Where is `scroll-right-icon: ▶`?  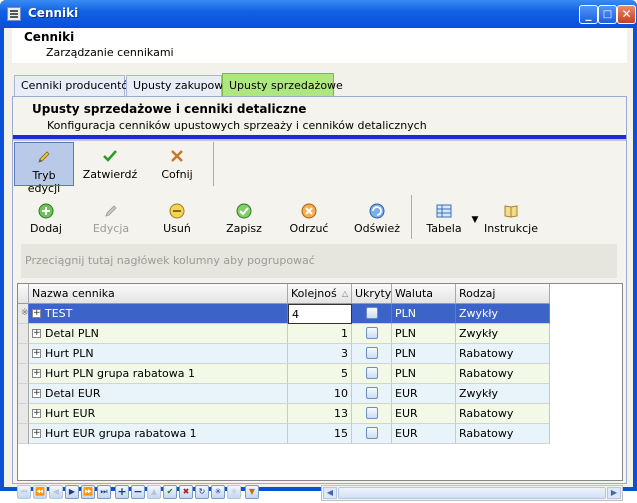
scroll-right-icon: ▶ is located at coordinates (614, 493).